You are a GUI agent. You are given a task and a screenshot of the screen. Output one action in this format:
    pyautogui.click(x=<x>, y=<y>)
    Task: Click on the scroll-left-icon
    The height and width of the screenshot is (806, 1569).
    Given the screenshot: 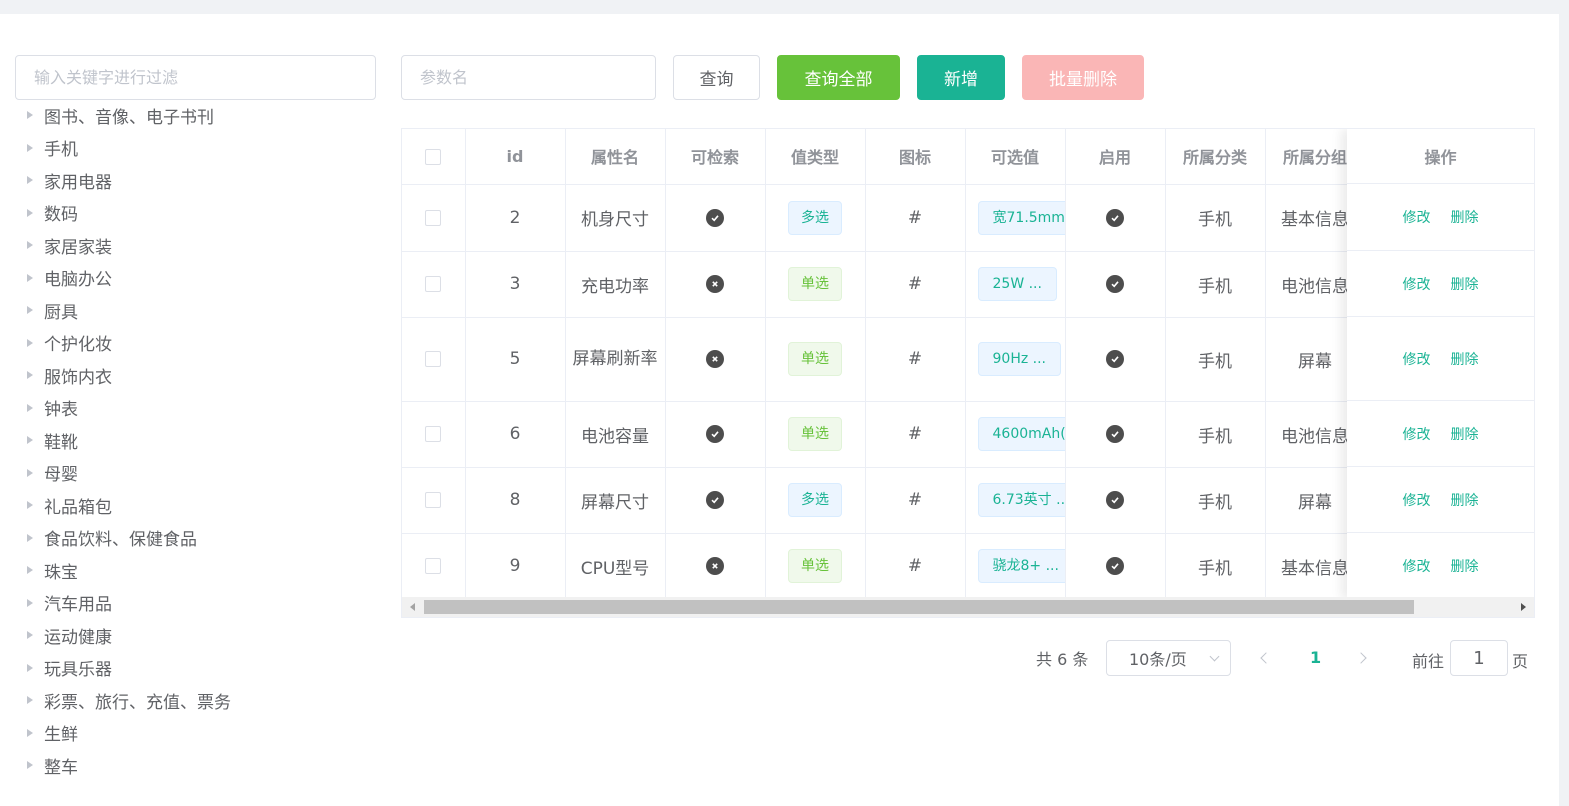 What is the action you would take?
    pyautogui.click(x=412, y=607)
    